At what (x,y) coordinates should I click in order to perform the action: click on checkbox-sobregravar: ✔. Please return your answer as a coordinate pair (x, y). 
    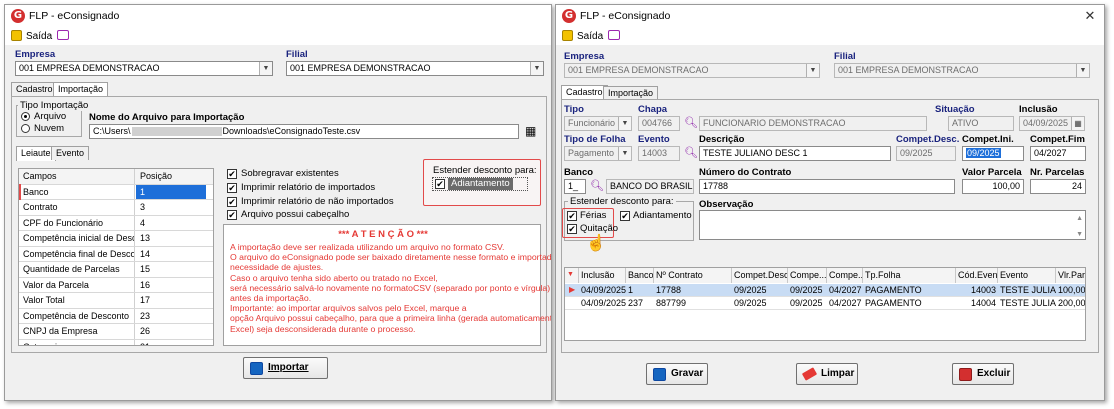
    Looking at the image, I should click on (232, 174).